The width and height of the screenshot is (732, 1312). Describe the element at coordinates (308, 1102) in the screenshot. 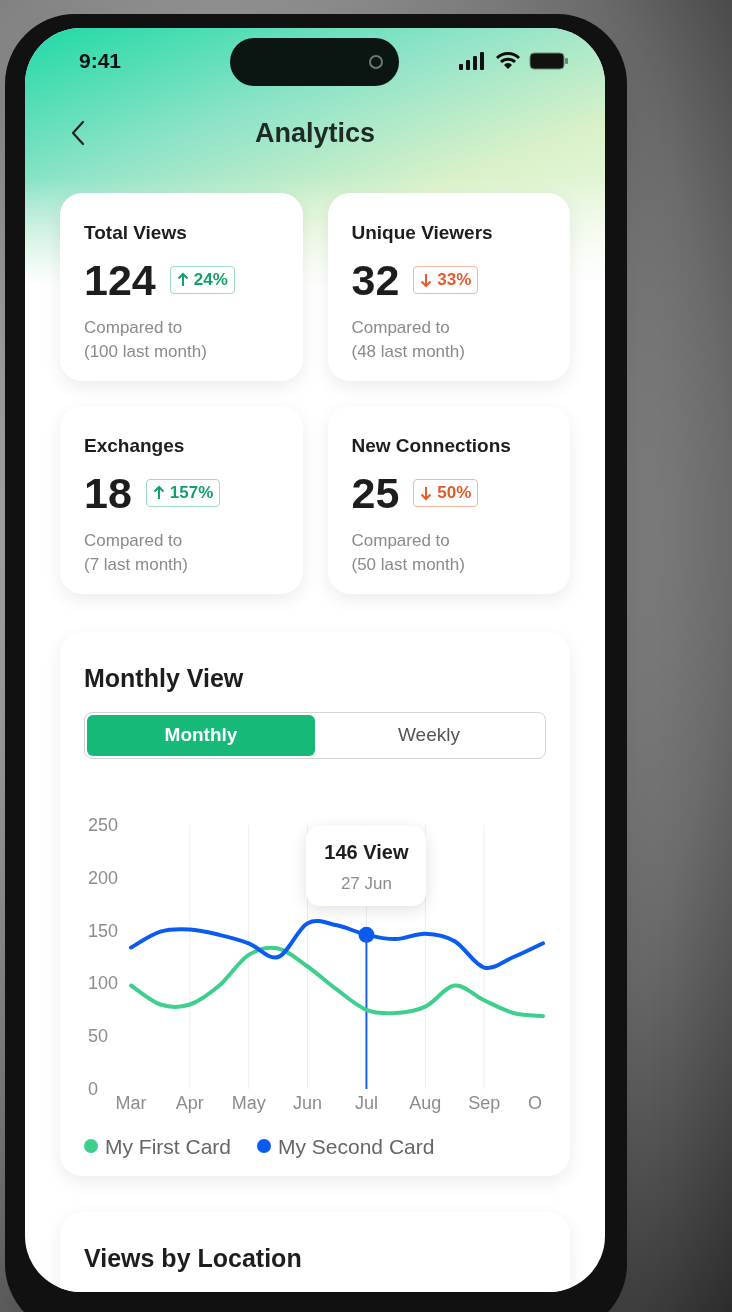

I see `axis-label: Jun` at that location.